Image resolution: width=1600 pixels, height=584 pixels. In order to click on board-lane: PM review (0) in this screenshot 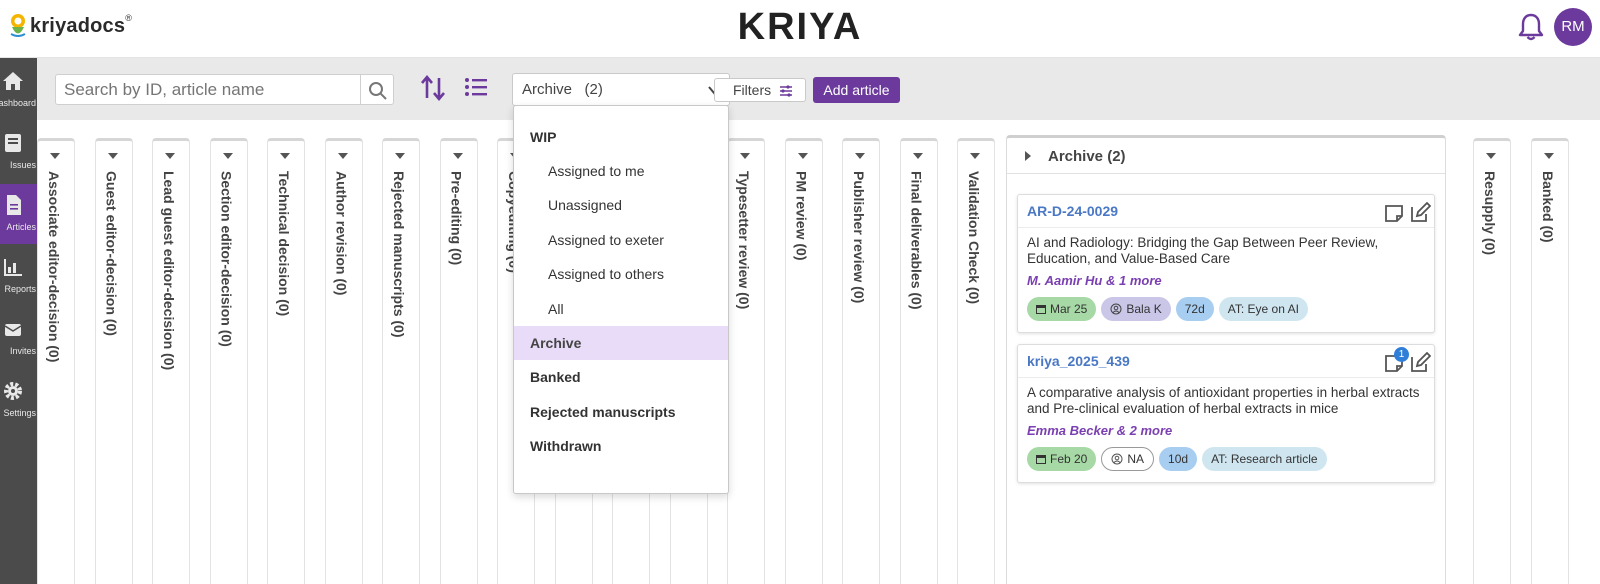, I will do `click(803, 361)`.